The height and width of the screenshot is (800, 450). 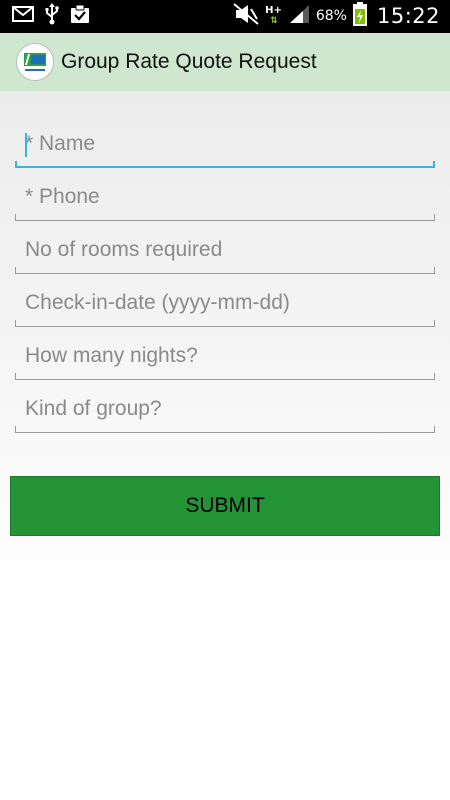 What do you see at coordinates (225, 323) in the screenshot?
I see `checkin-date-field-underline` at bounding box center [225, 323].